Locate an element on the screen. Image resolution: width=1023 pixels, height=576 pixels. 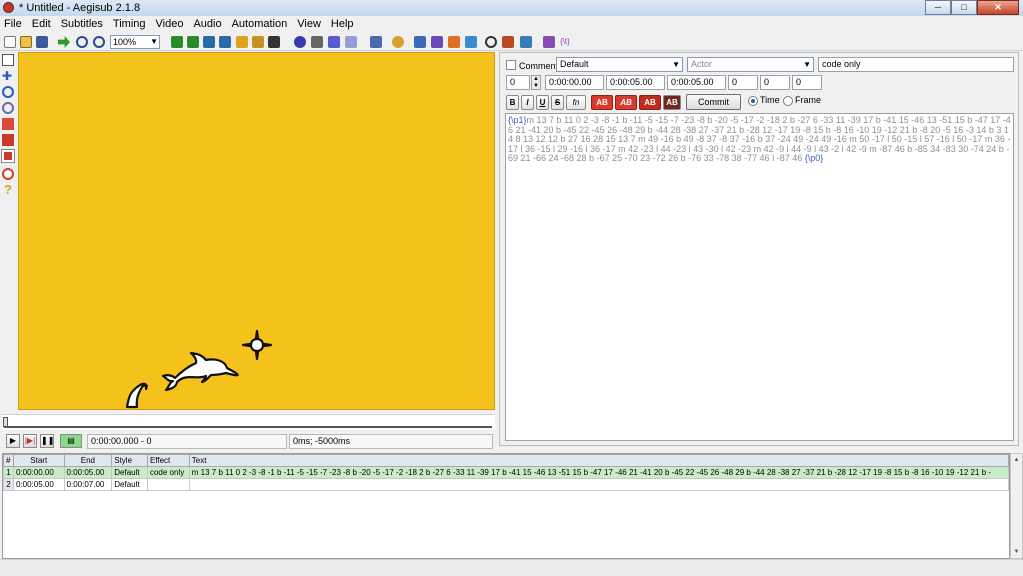
zoom-out-icon is located at coordinates (99, 42).